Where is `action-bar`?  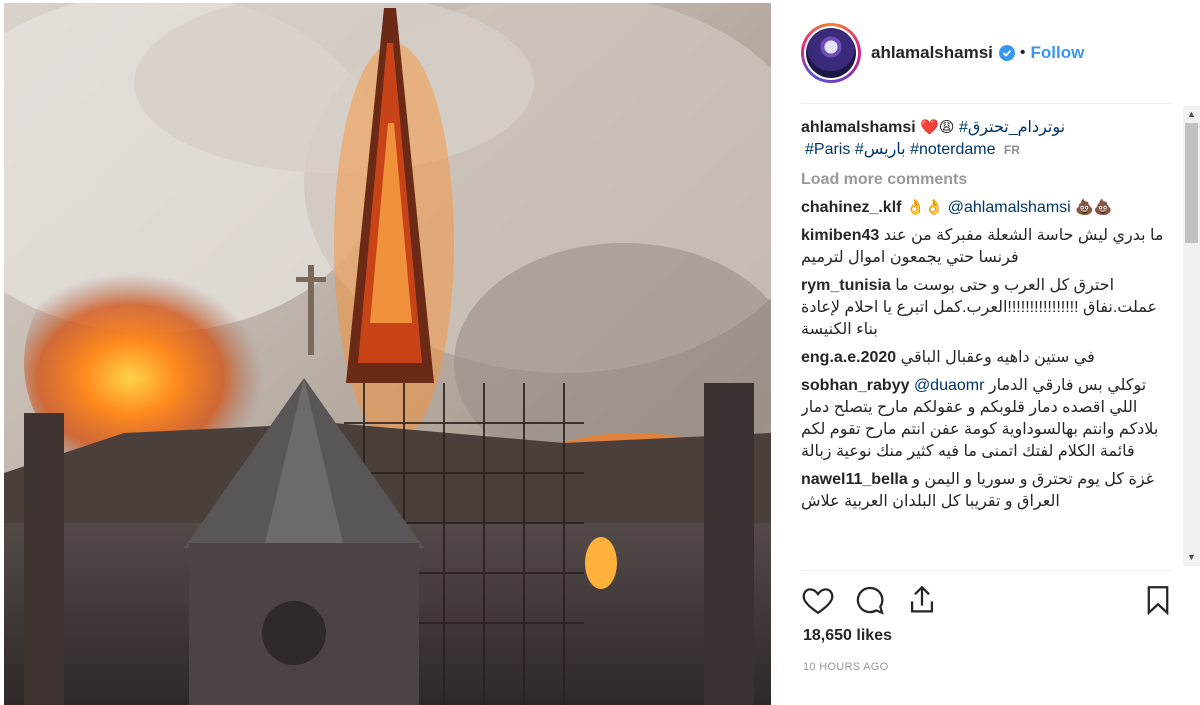
action-bar is located at coordinates (986, 601).